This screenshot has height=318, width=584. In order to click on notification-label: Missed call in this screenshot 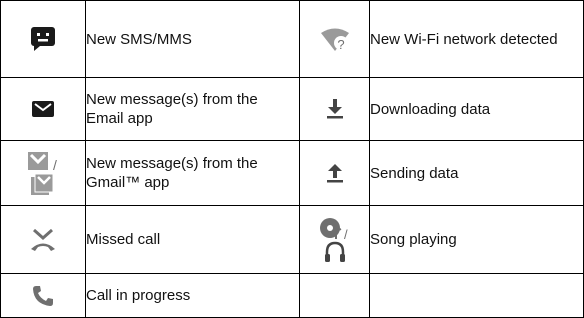, I will do `click(192, 239)`.